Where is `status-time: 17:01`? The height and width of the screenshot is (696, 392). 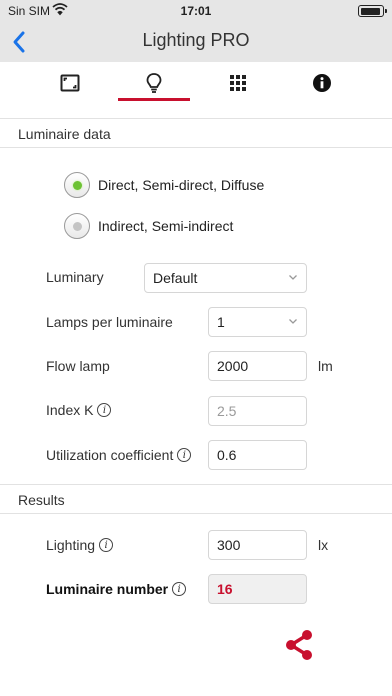
status-time: 17:01 is located at coordinates (196, 11).